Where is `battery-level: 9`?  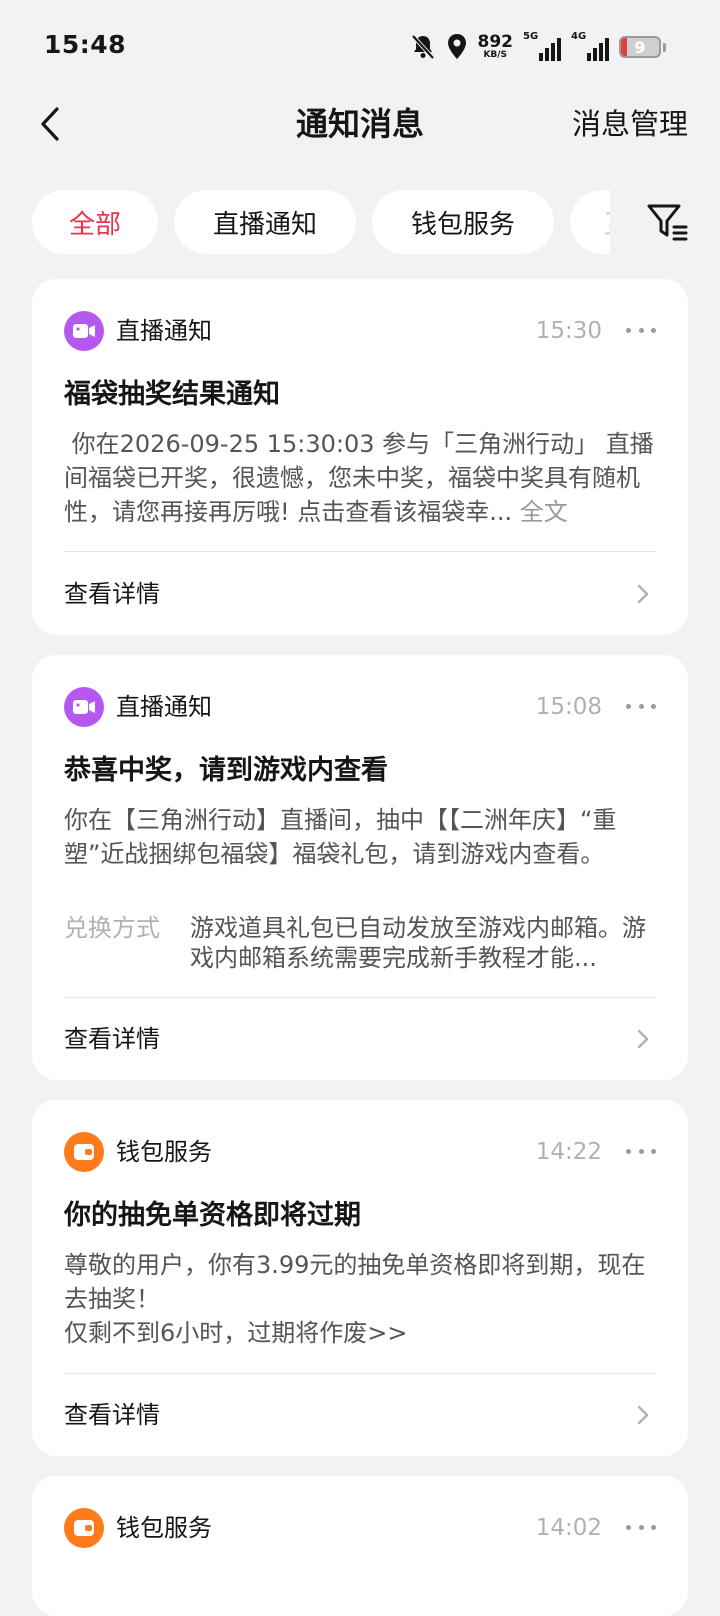
battery-level: 9 is located at coordinates (640, 47).